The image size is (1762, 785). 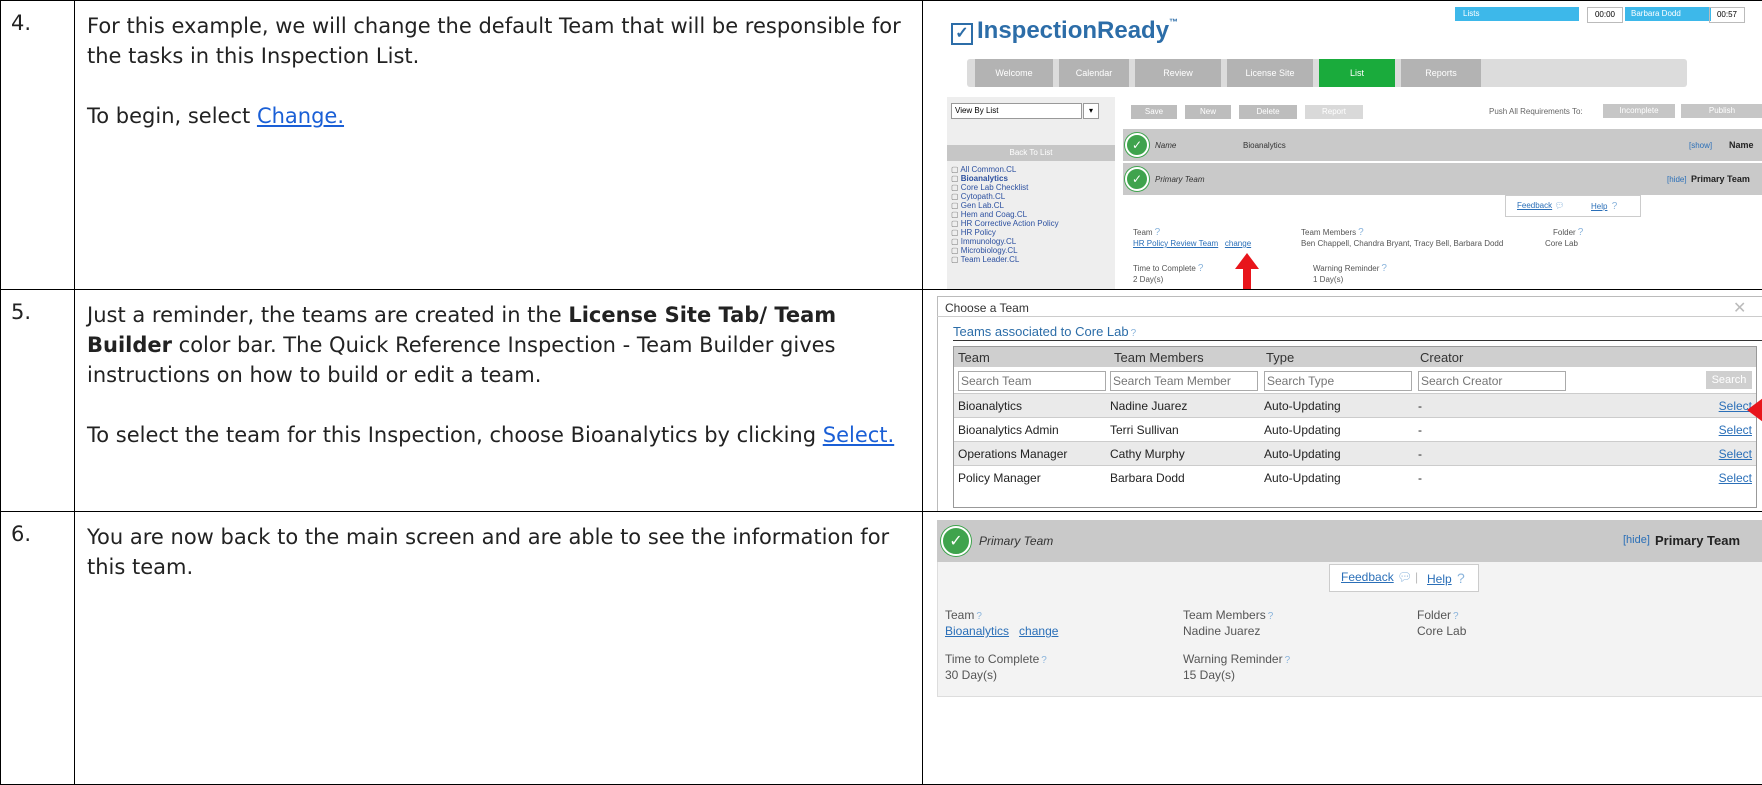 What do you see at coordinates (1729, 380) in the screenshot?
I see `search-button: Search` at bounding box center [1729, 380].